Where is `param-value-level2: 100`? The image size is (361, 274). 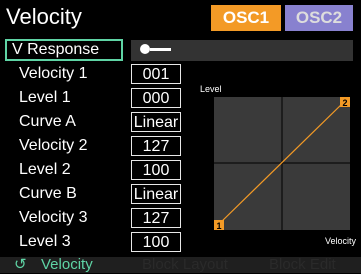
param-value-level2: 100 is located at coordinates (156, 170).